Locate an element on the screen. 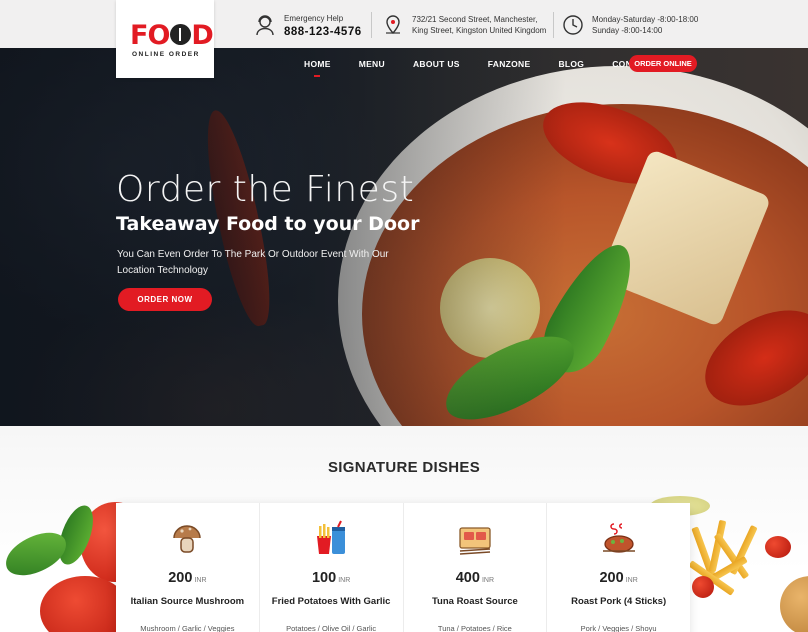 The width and height of the screenshot is (808, 632). emergency-label: Emergency Help is located at coordinates (314, 18).